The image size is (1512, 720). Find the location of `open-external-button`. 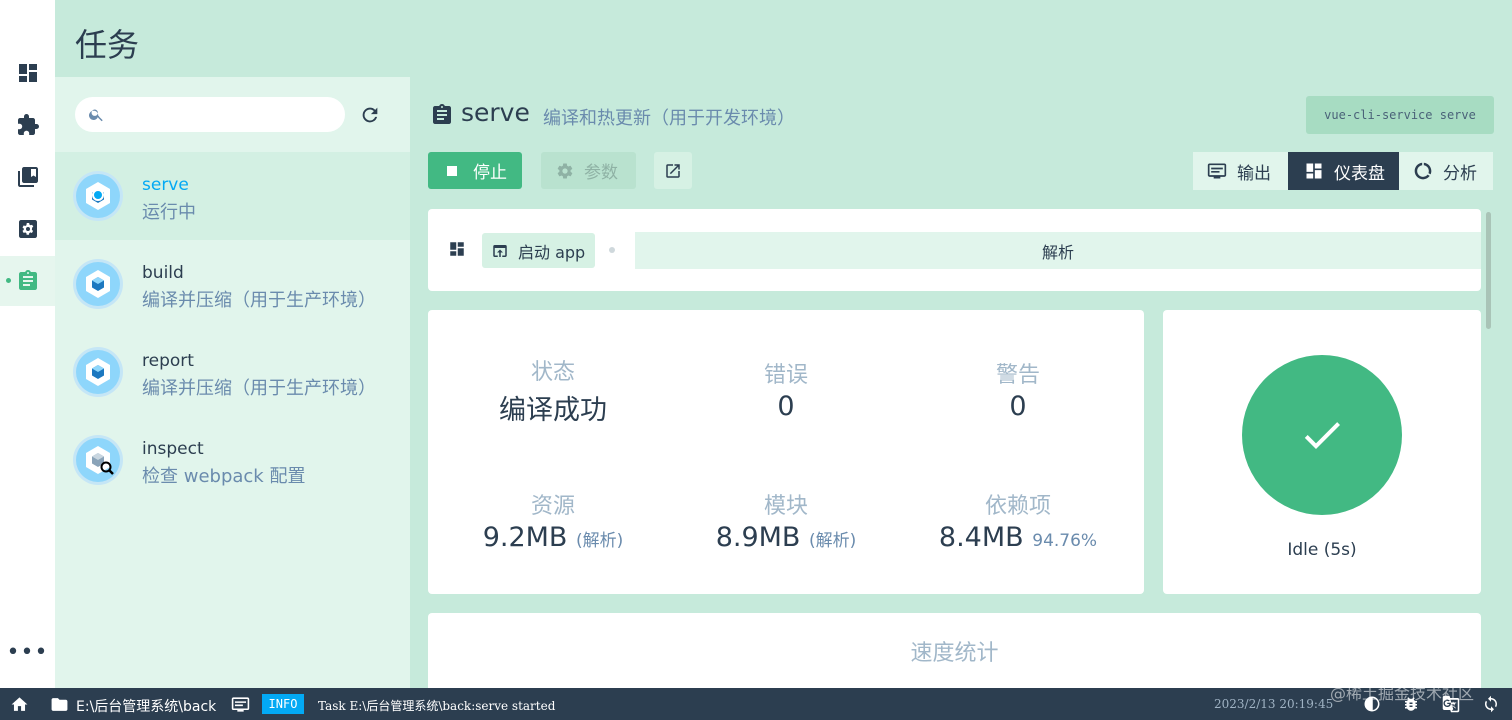

open-external-button is located at coordinates (673, 170).